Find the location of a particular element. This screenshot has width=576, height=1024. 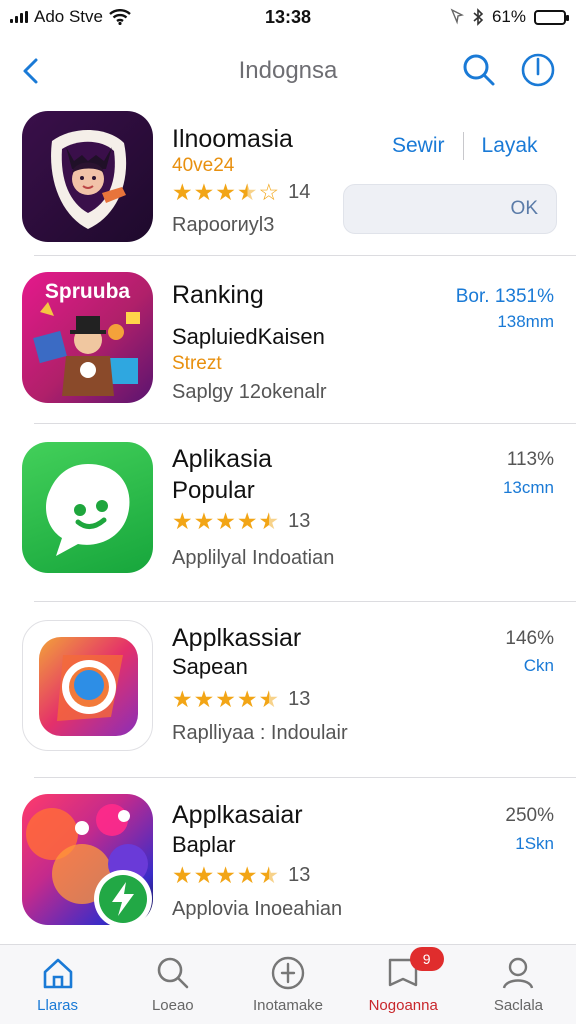

divider is located at coordinates (463, 146).